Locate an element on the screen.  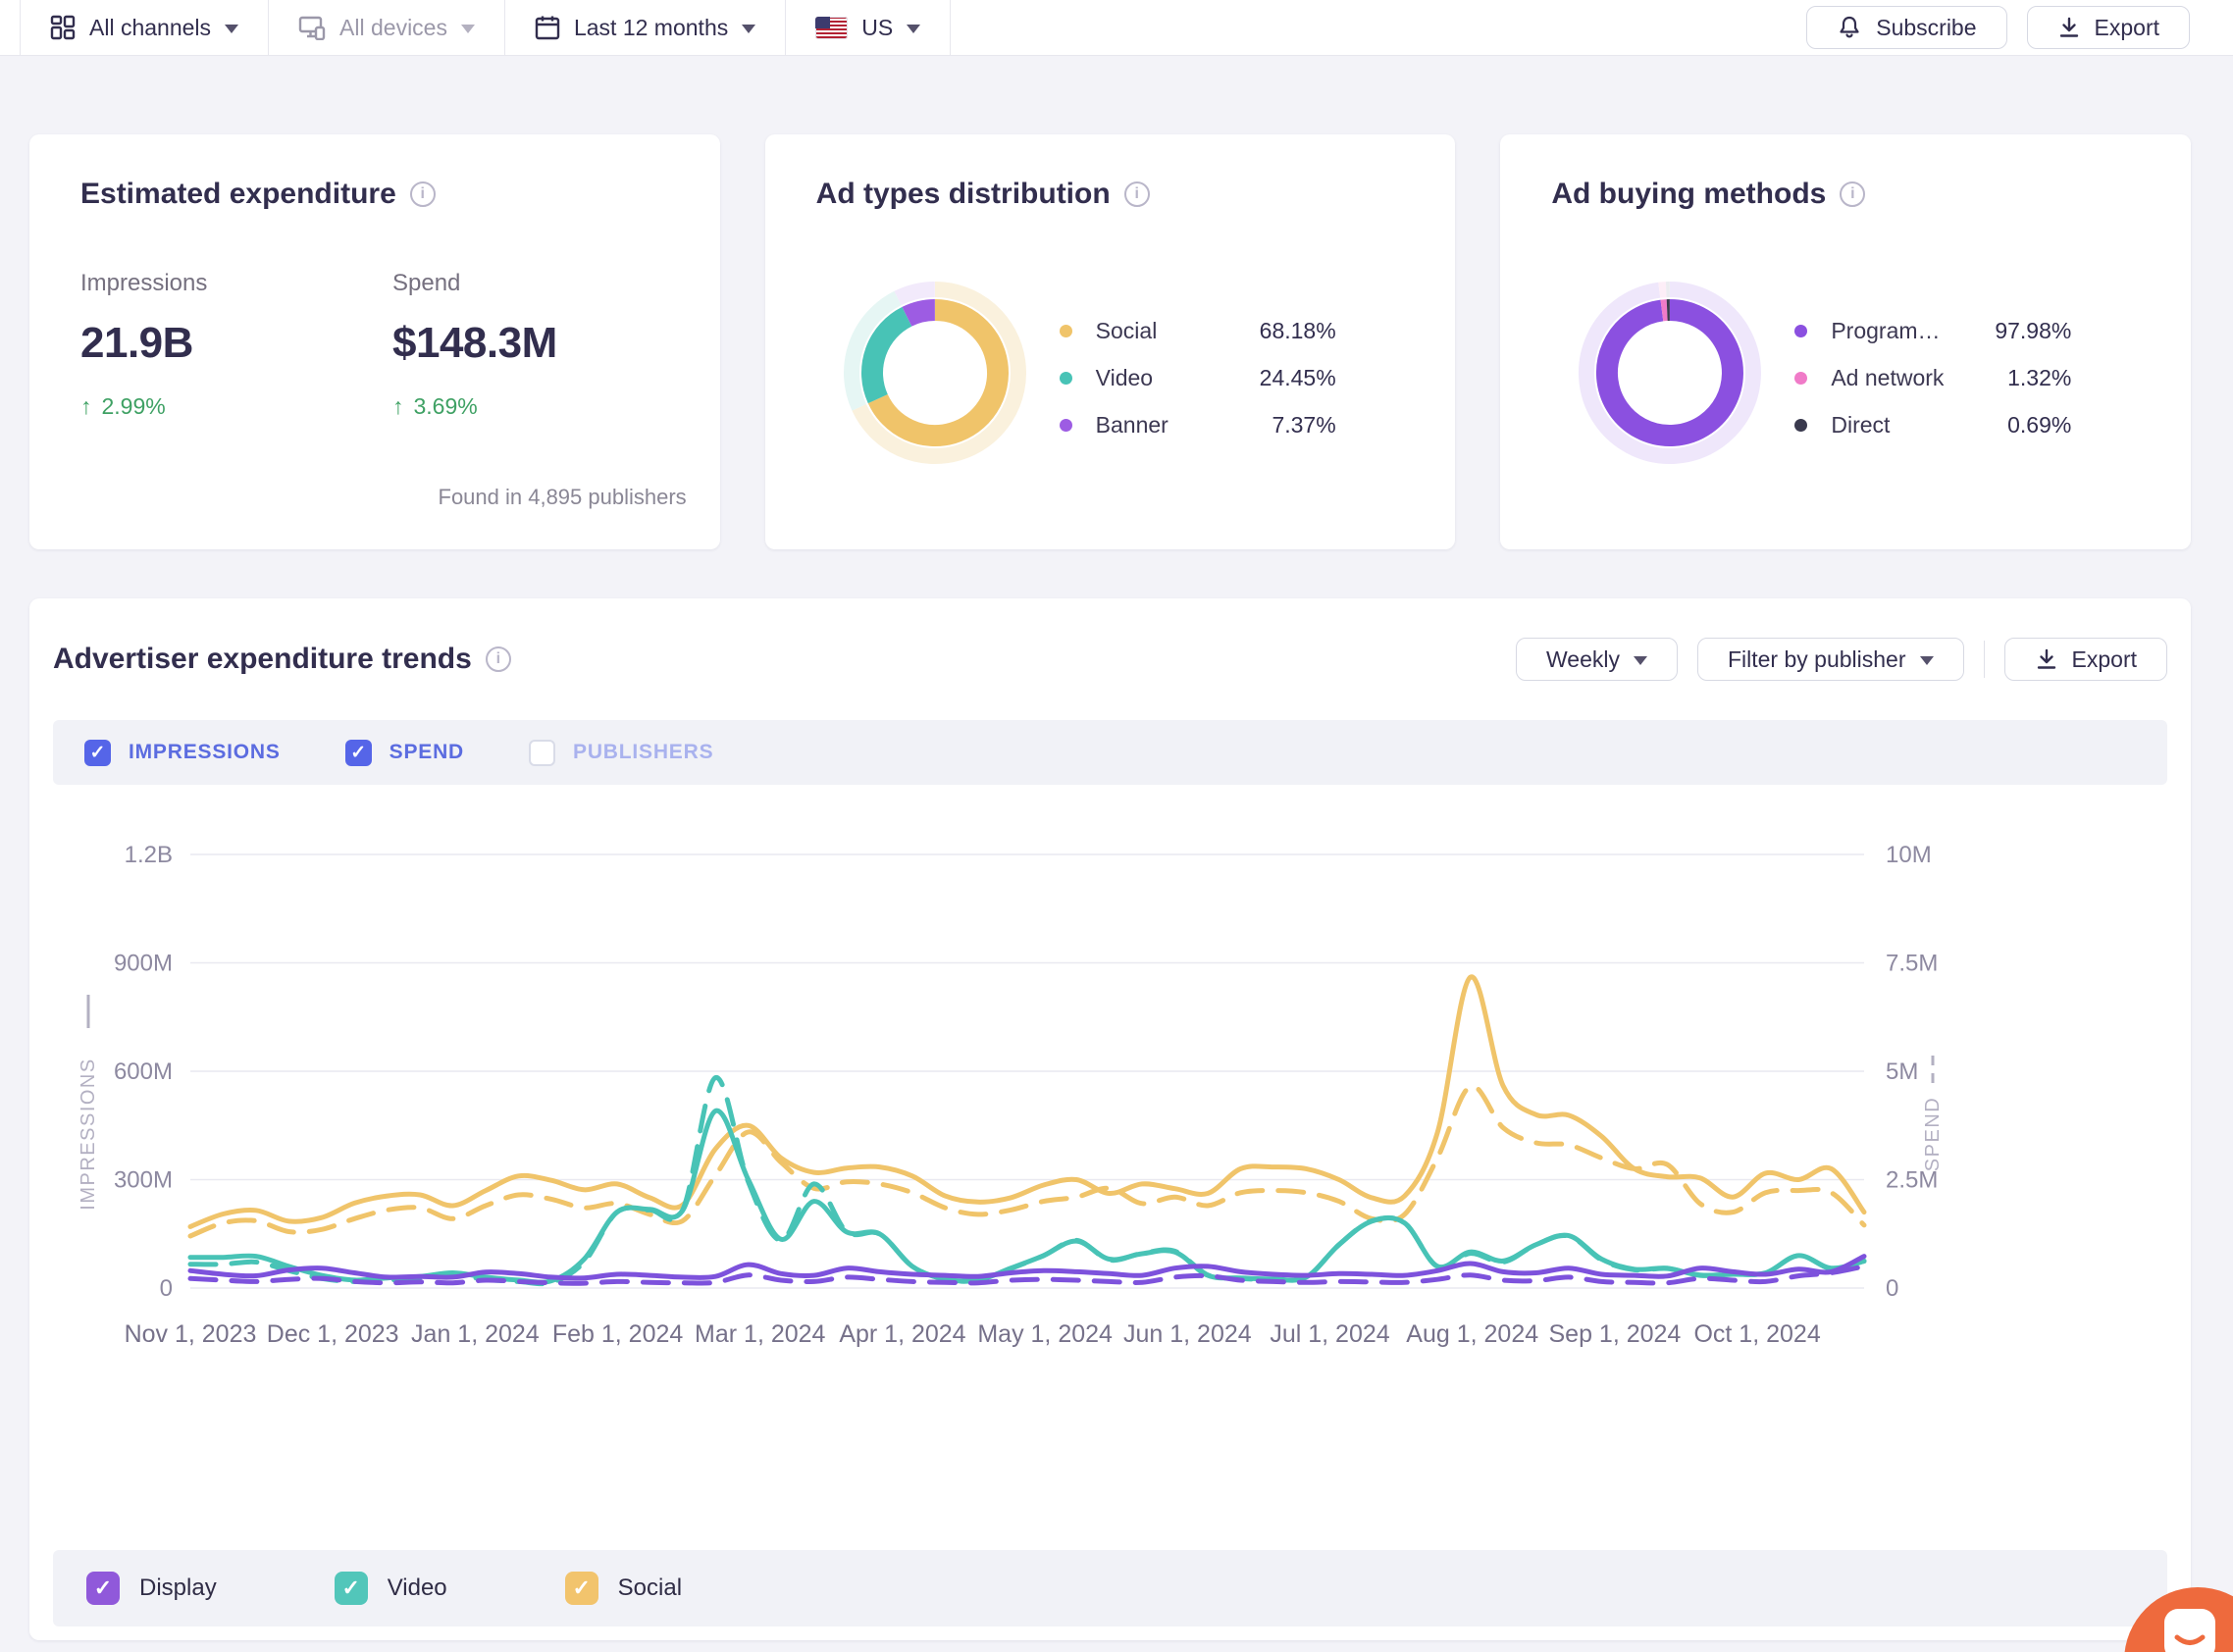
devices-filter: All devices is located at coordinates (387, 28).